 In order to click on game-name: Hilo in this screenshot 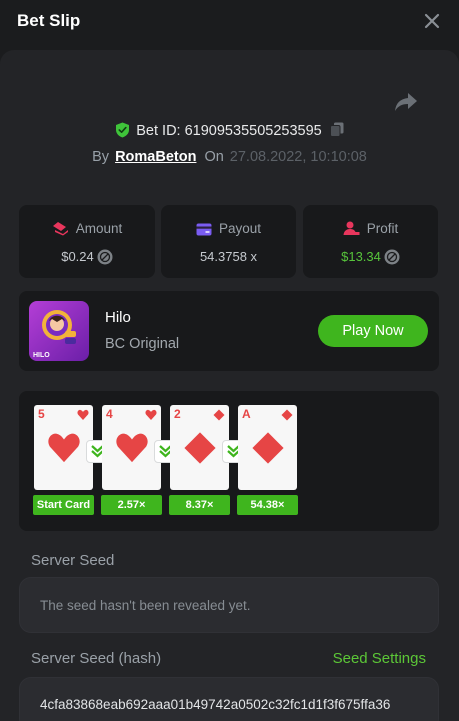, I will do `click(118, 317)`.